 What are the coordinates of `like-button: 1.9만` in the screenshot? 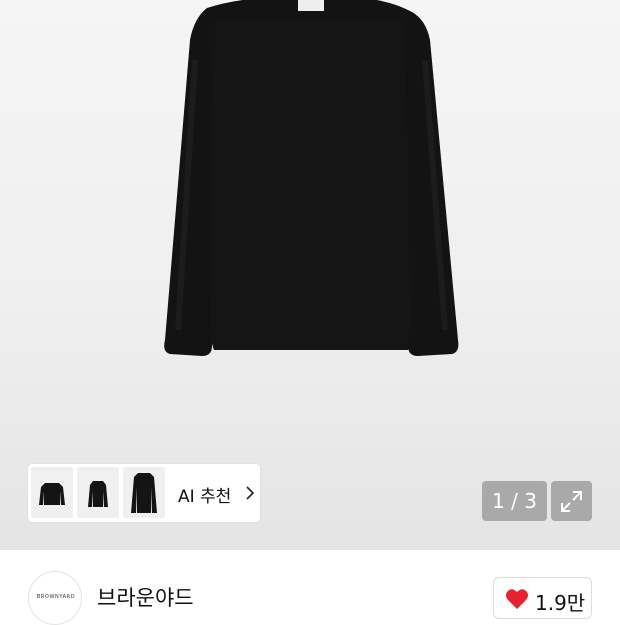 It's located at (542, 598).